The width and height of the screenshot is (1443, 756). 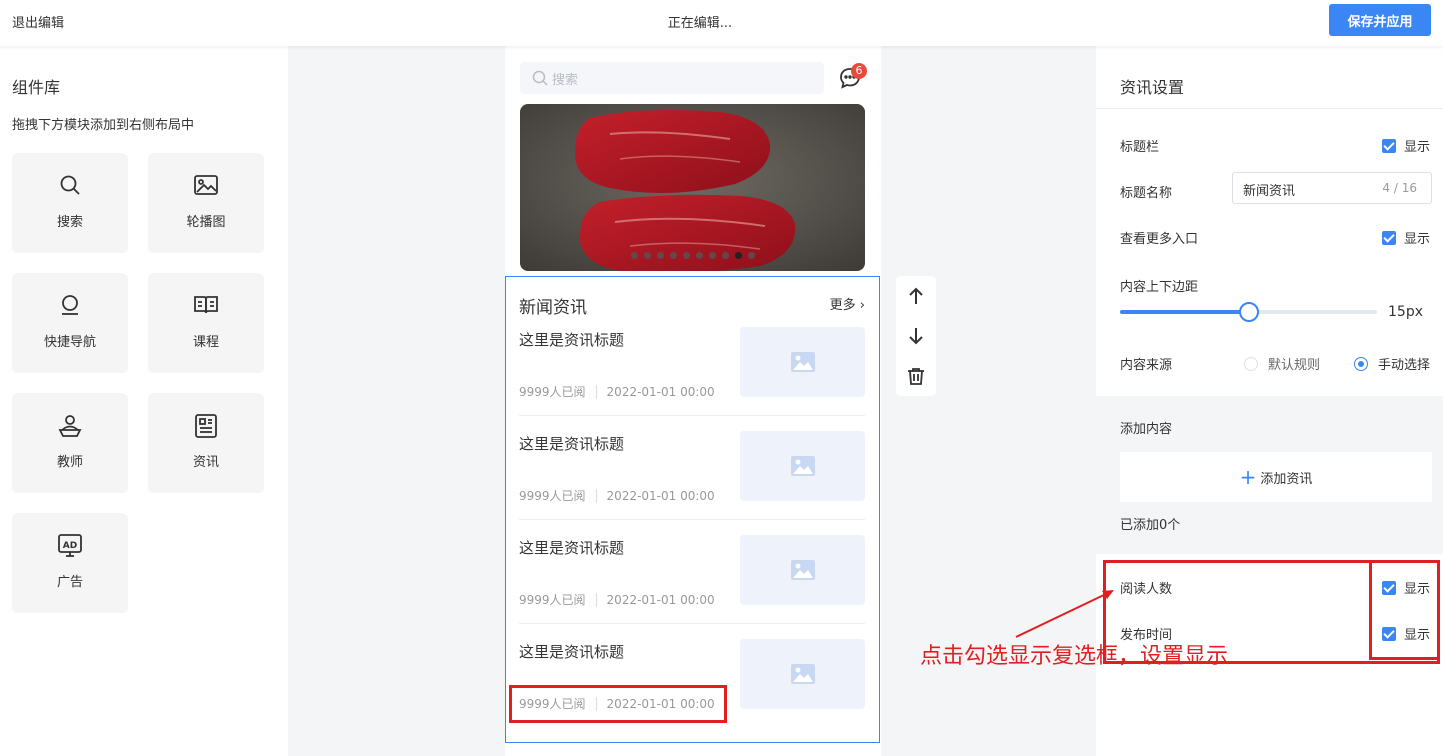 What do you see at coordinates (1150, 525) in the screenshot?
I see `added-count: 已添加0个` at bounding box center [1150, 525].